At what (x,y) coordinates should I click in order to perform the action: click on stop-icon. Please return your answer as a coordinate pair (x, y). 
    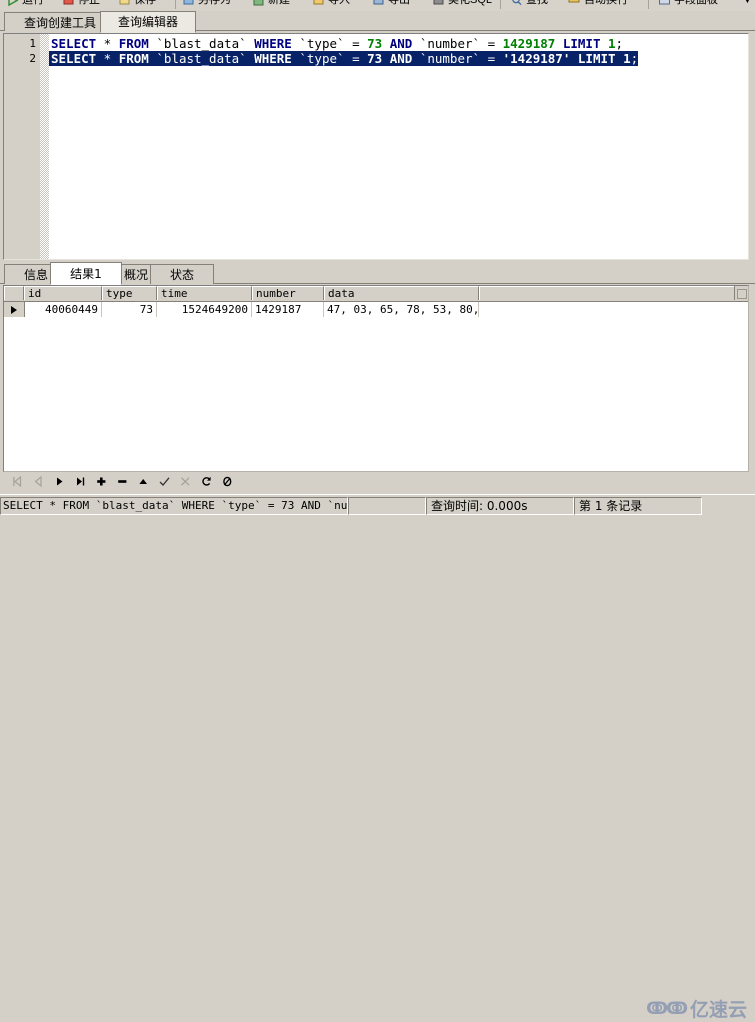
    Looking at the image, I should click on (68, 3).